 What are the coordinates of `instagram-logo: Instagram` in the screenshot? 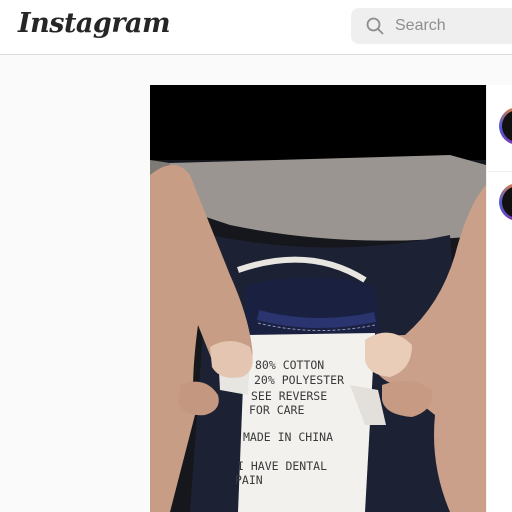 It's located at (94, 23).